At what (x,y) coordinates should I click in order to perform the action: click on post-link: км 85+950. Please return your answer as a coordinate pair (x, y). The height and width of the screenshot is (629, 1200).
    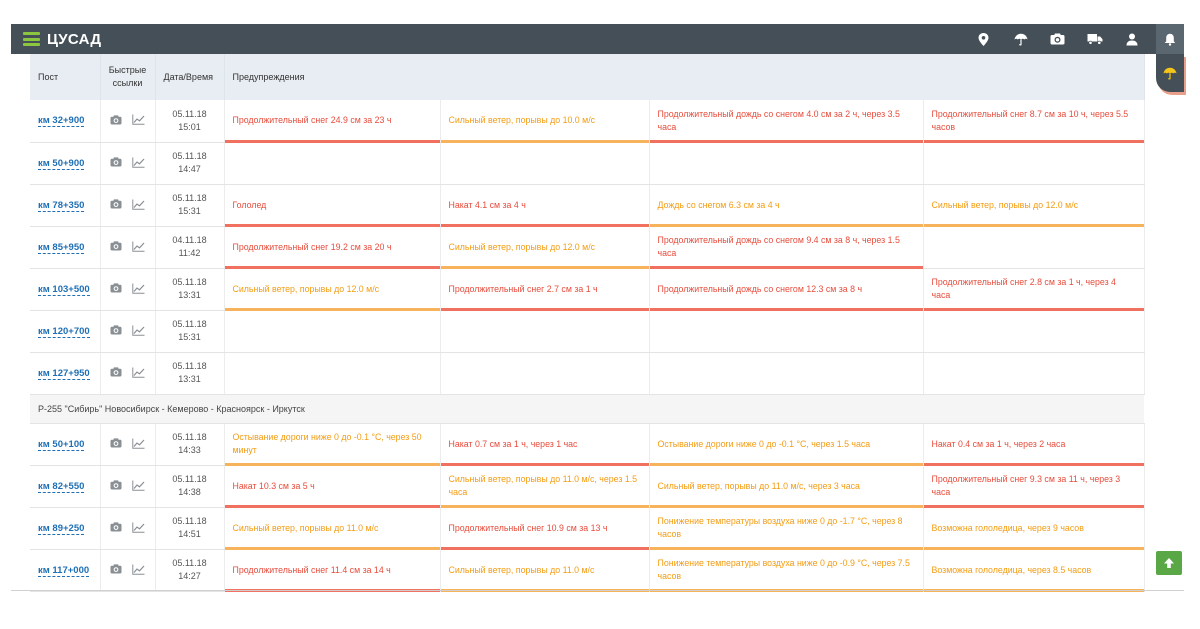
    Looking at the image, I should click on (61, 247).